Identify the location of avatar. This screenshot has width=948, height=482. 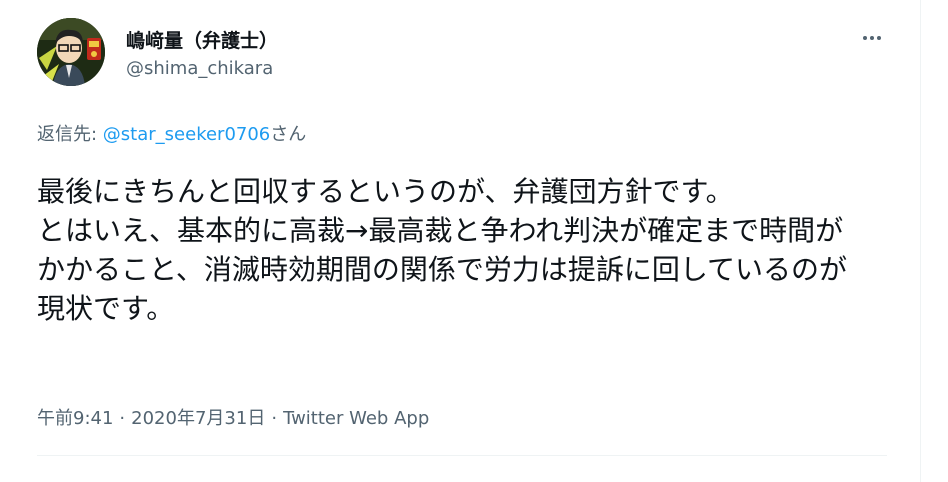
(71, 52).